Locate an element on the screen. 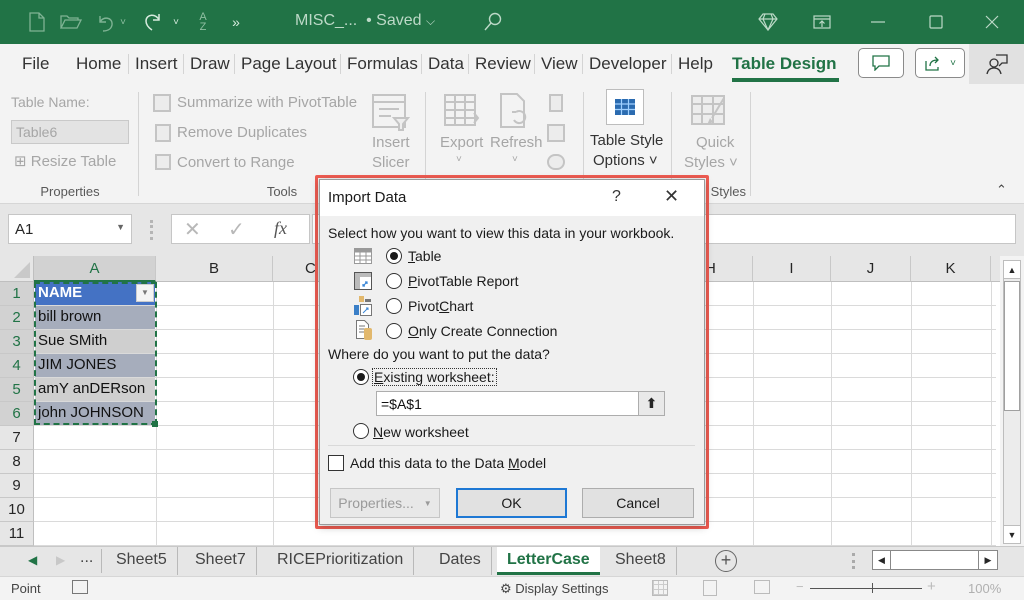 The width and height of the screenshot is (1024, 600). radio-pivottable is located at coordinates (394, 281).